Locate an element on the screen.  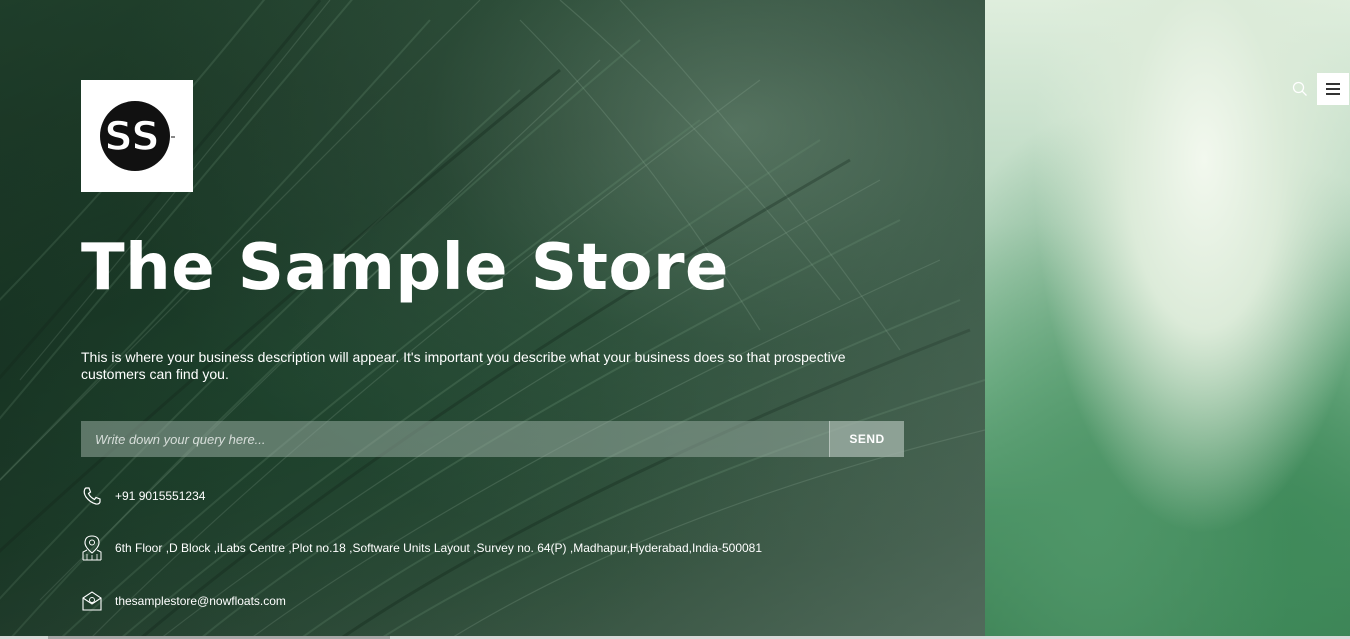
logo-icon: SS is located at coordinates (137, 136).